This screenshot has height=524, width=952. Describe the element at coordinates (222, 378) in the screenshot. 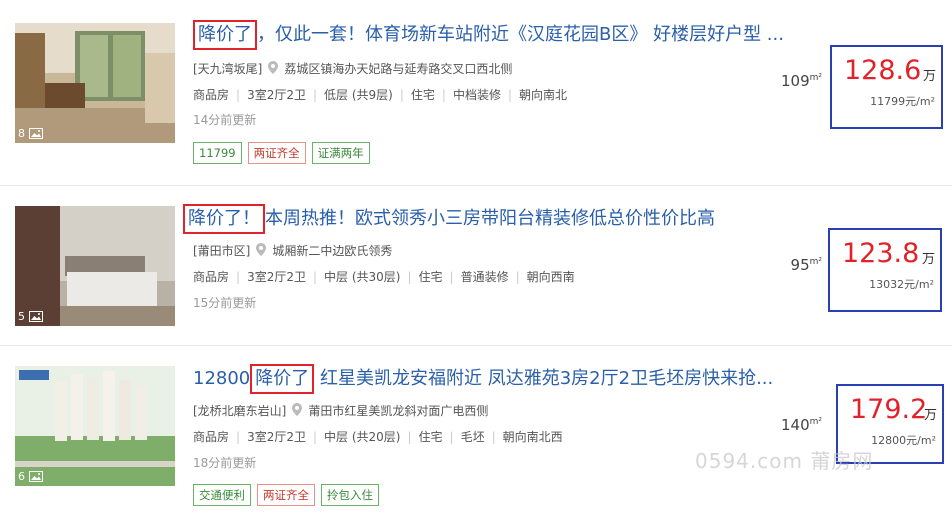

I see `title-prefix: 12800` at that location.